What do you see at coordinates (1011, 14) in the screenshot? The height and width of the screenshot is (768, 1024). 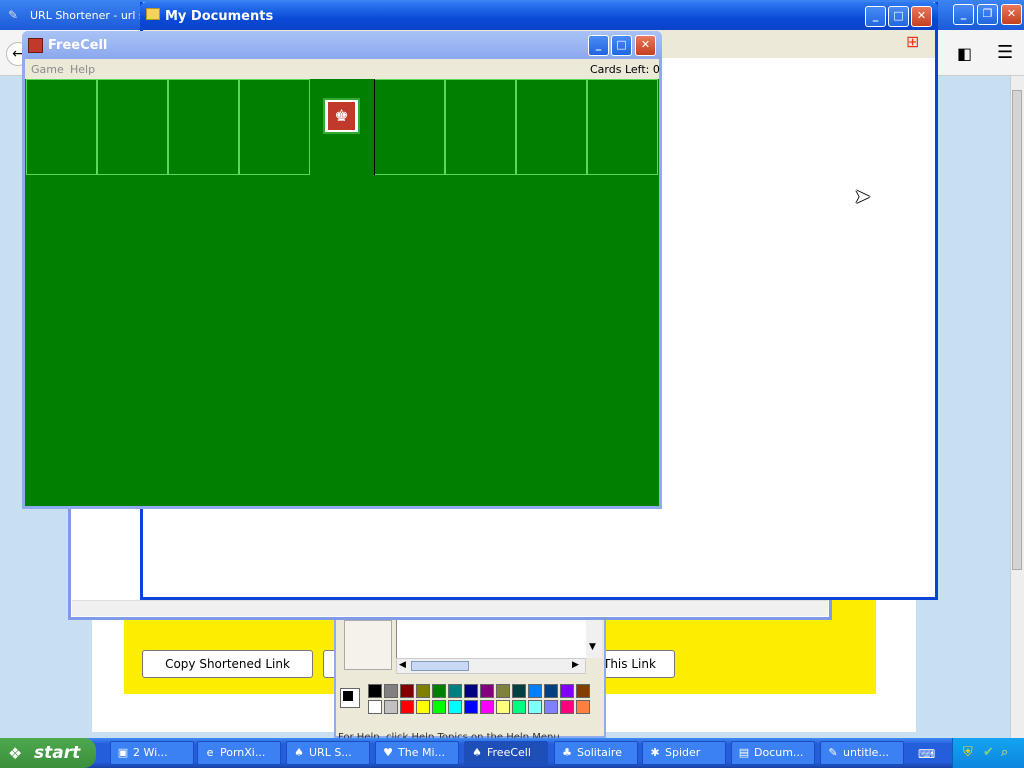 I see `browser-close-button: ✕` at bounding box center [1011, 14].